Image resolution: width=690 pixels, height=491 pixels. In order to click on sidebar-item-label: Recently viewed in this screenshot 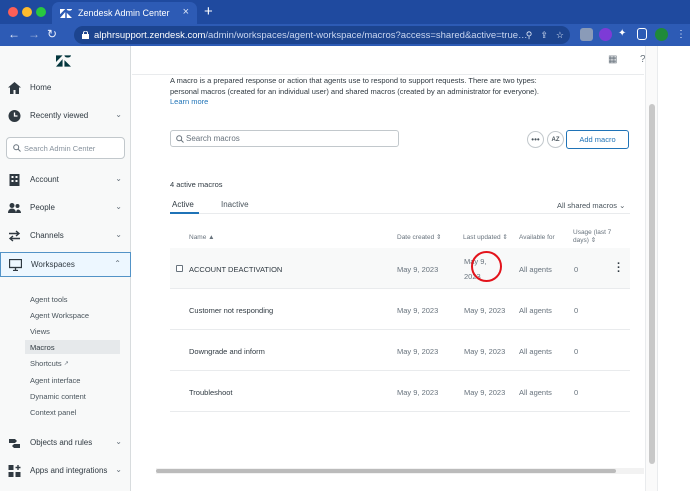, I will do `click(59, 115)`.